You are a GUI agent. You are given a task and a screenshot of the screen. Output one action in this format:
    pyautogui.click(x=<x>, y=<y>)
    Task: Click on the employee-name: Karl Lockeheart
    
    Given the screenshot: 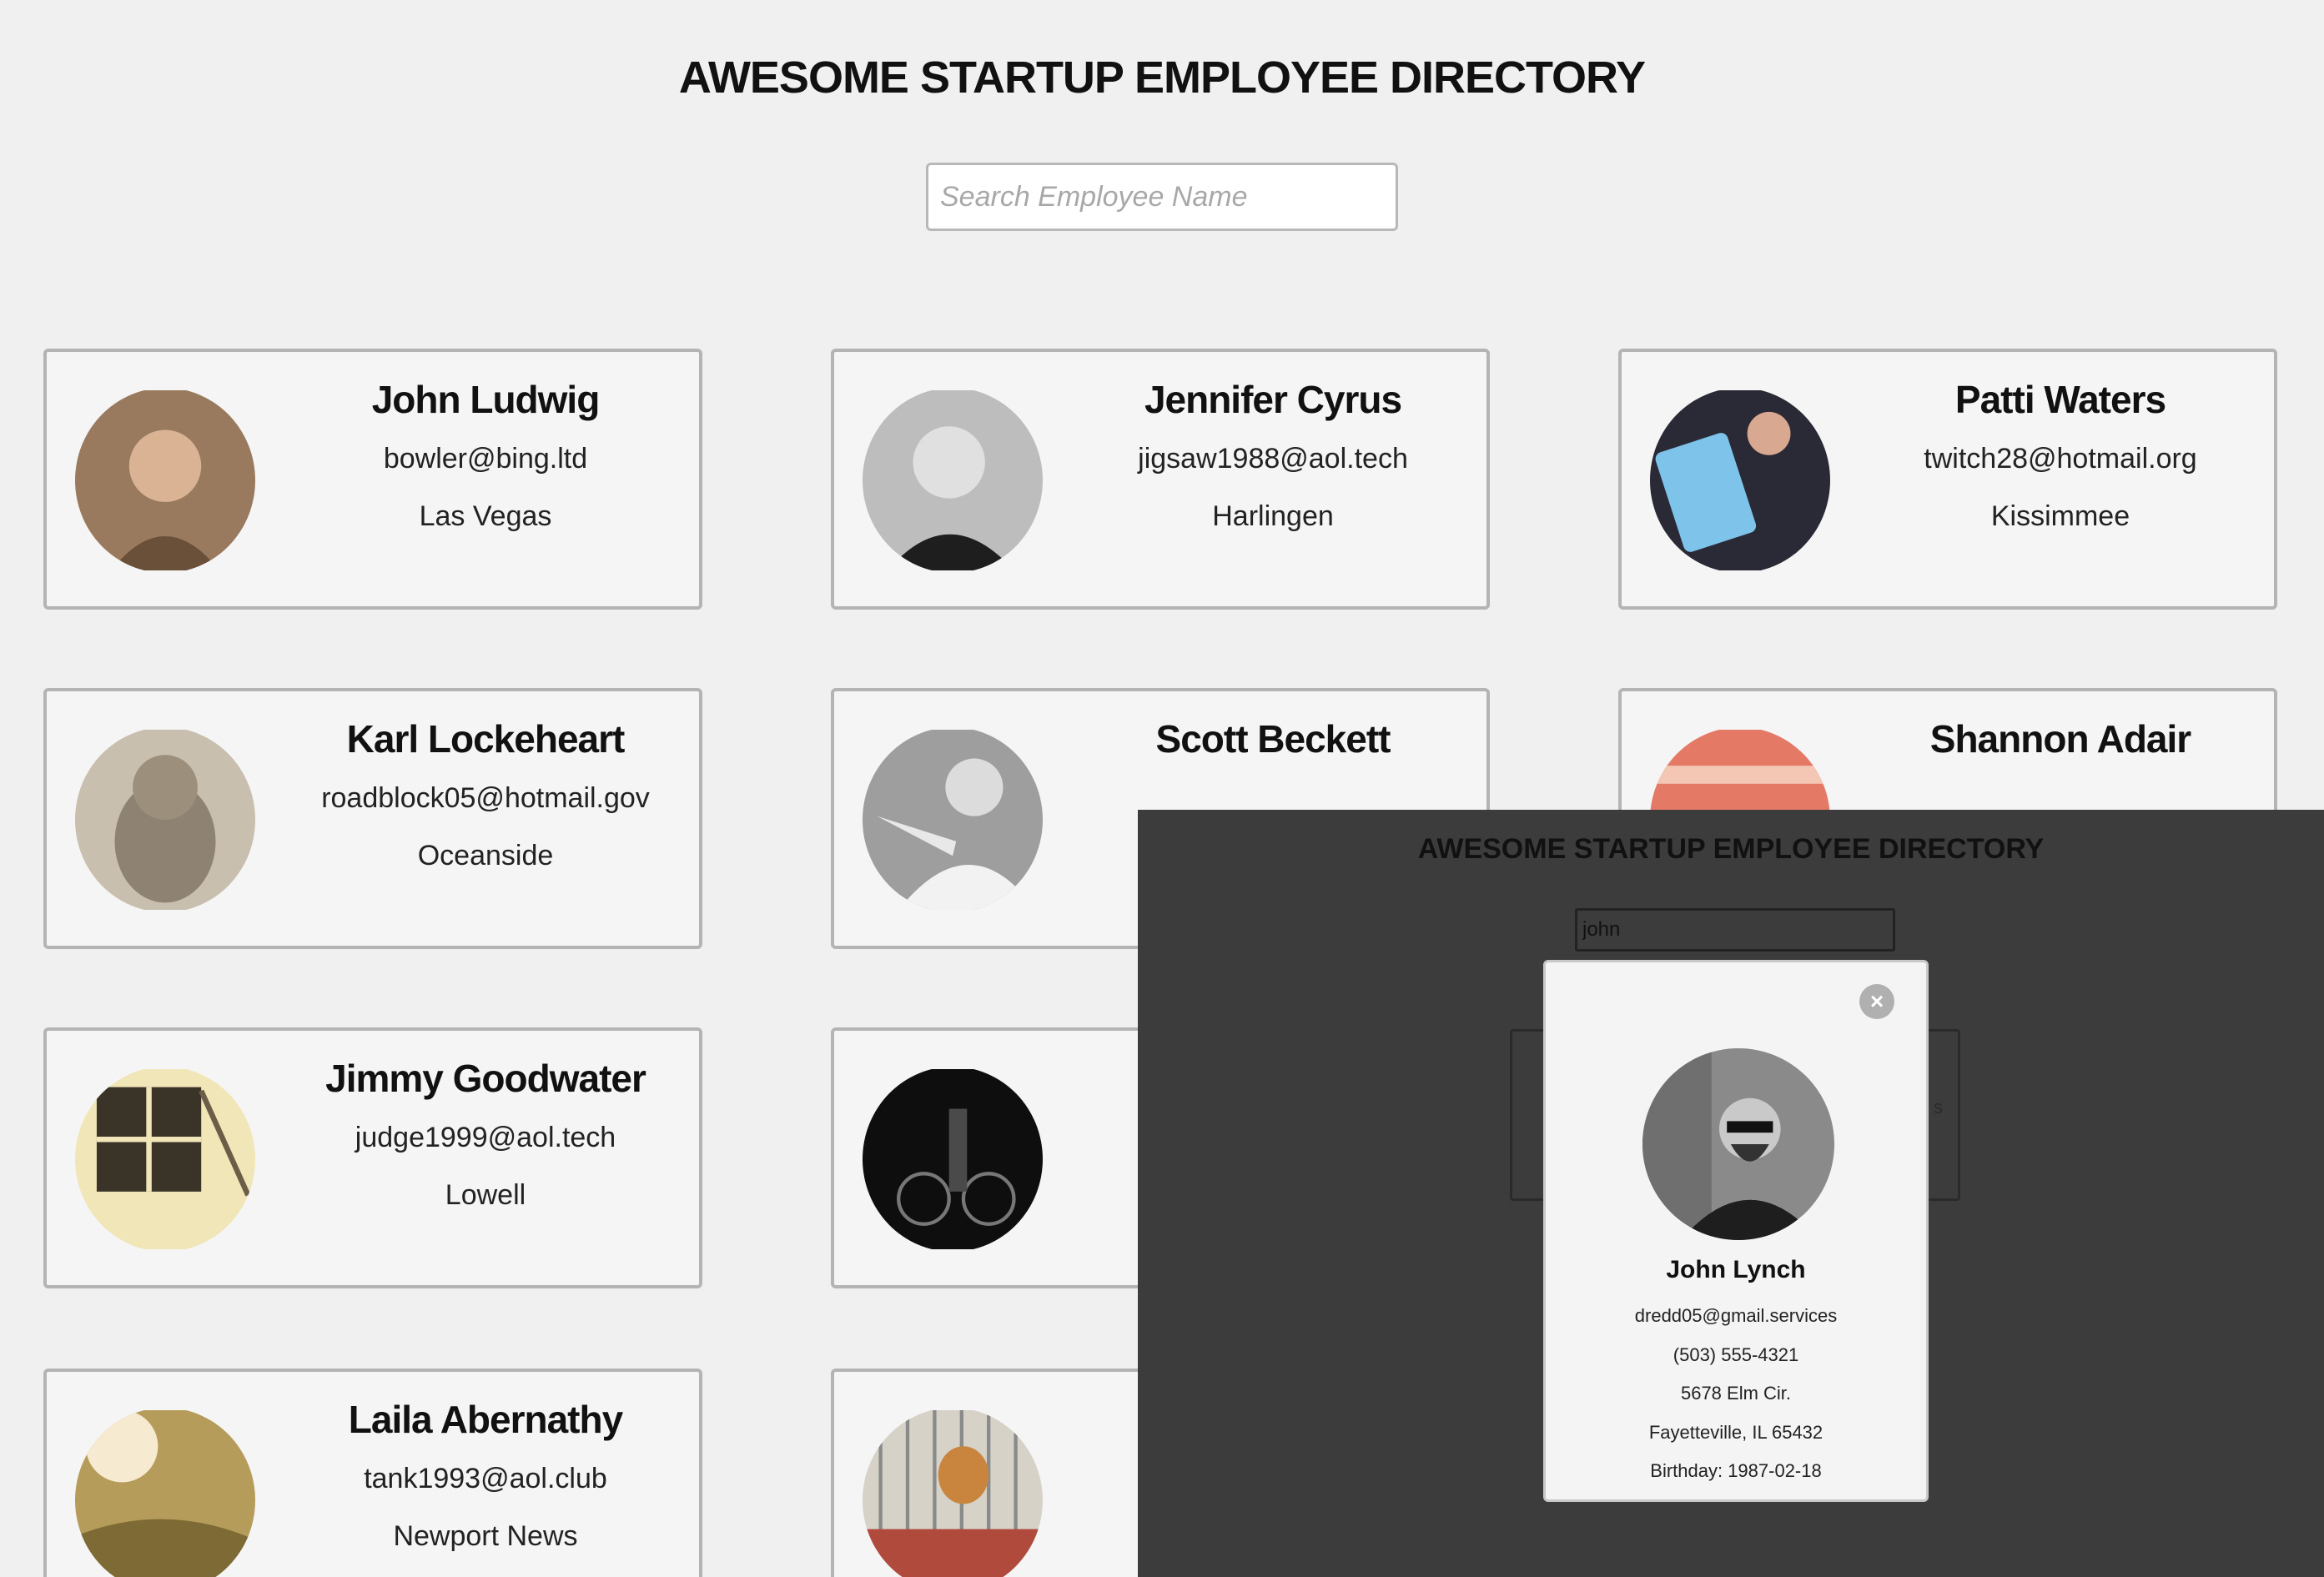 What is the action you would take?
    pyautogui.click(x=486, y=739)
    